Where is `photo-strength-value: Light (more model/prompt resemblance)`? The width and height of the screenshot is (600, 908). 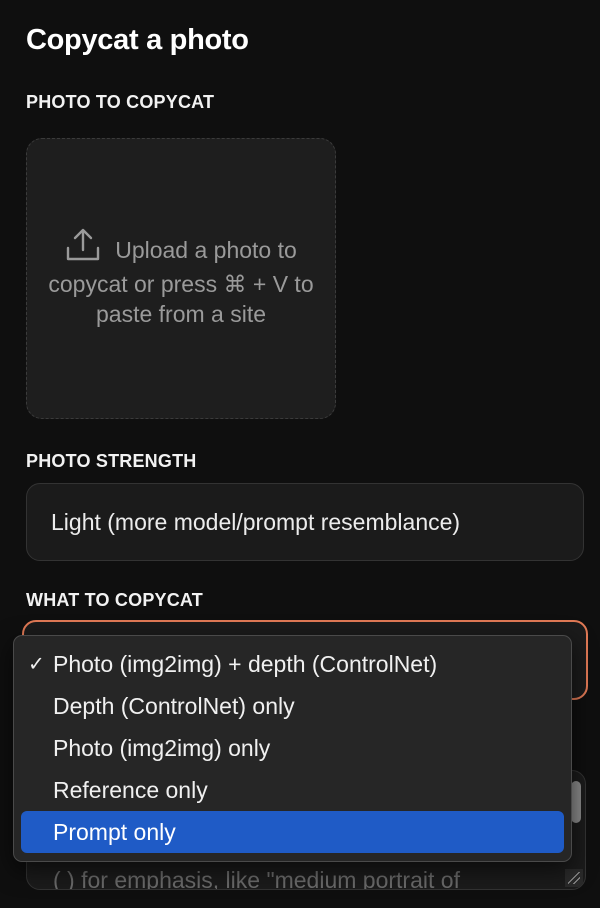
photo-strength-value: Light (more model/prompt resemblance) is located at coordinates (256, 521).